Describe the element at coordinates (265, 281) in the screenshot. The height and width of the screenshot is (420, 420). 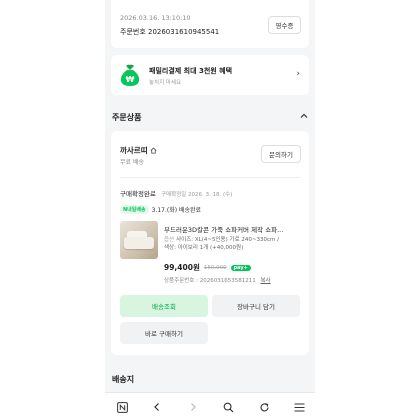
I see `copy-link: 복사` at that location.